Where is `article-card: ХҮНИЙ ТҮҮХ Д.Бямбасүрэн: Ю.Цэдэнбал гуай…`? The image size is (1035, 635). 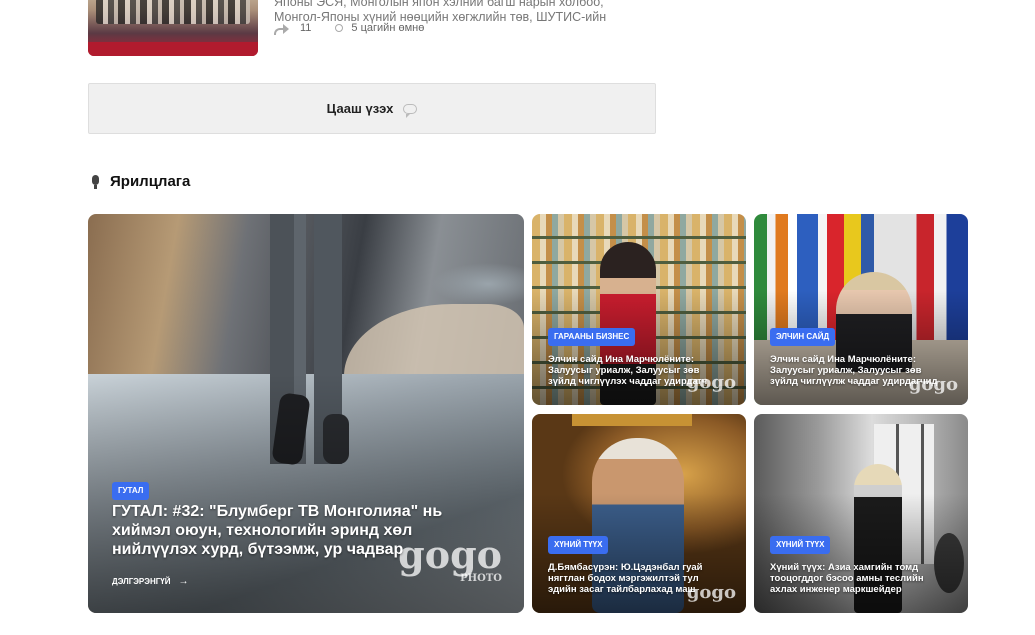 article-card: ХҮНИЙ ТҮҮХ Д.Бямбасүрэн: Ю.Цэдэнбал гуай… is located at coordinates (639, 513).